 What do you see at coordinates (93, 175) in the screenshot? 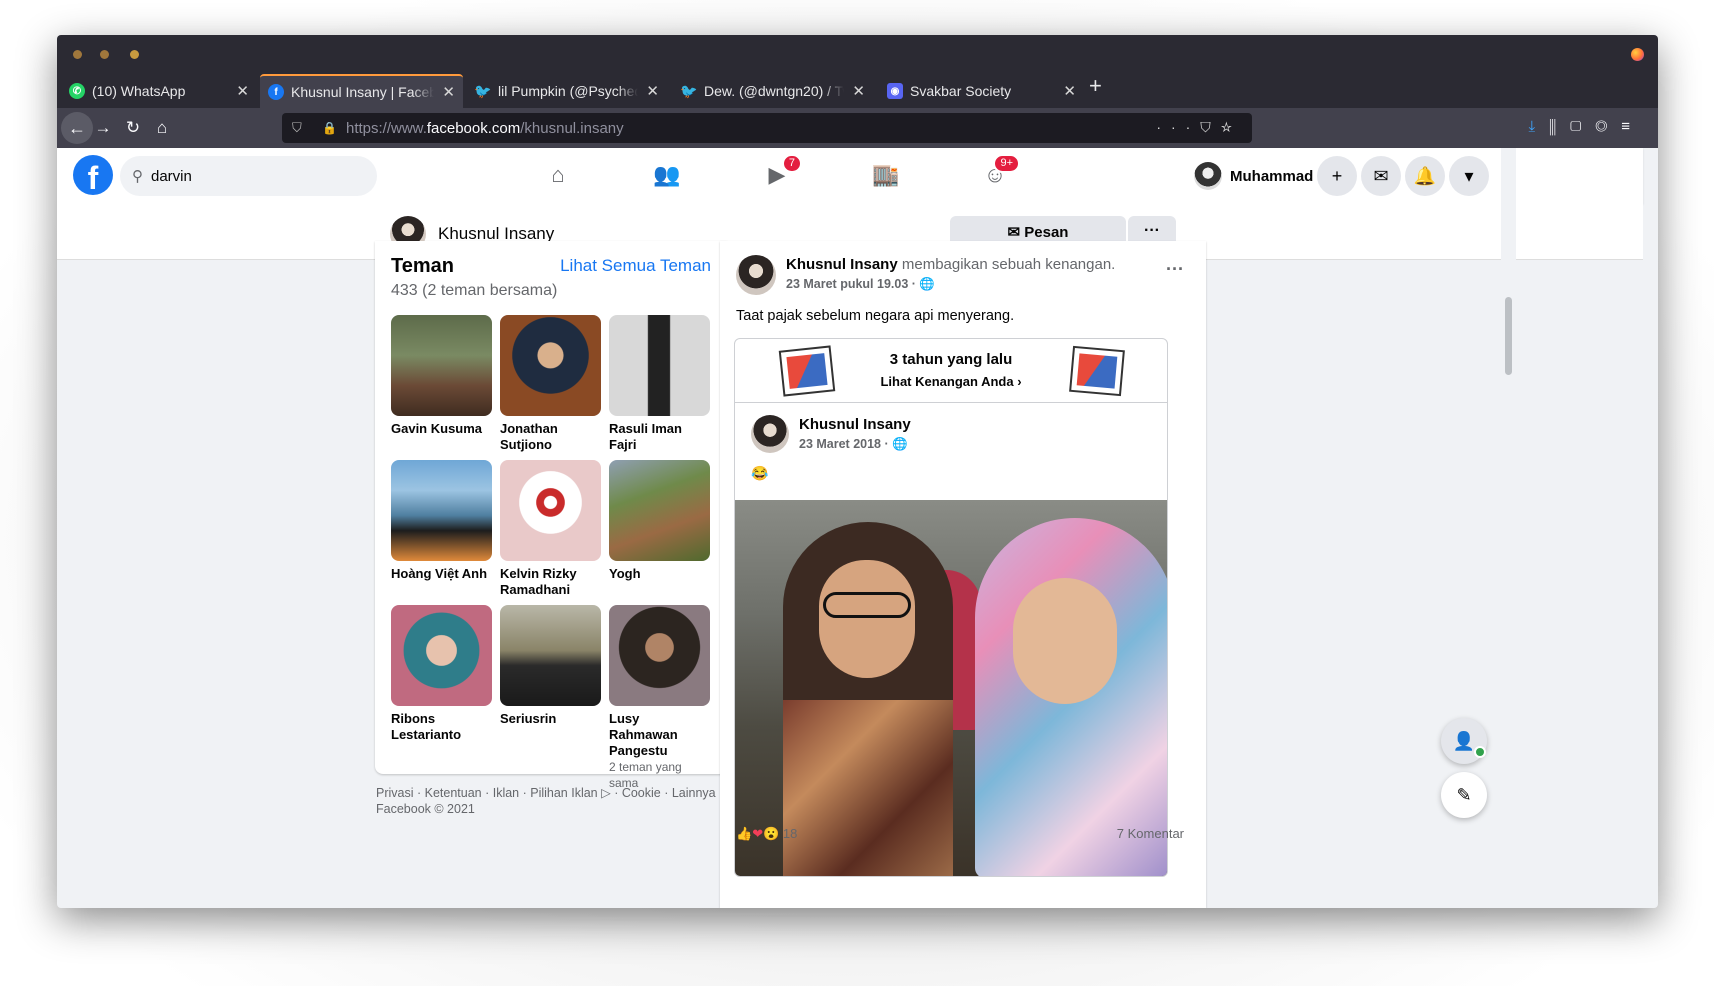
I see `facebook-logo: f` at bounding box center [93, 175].